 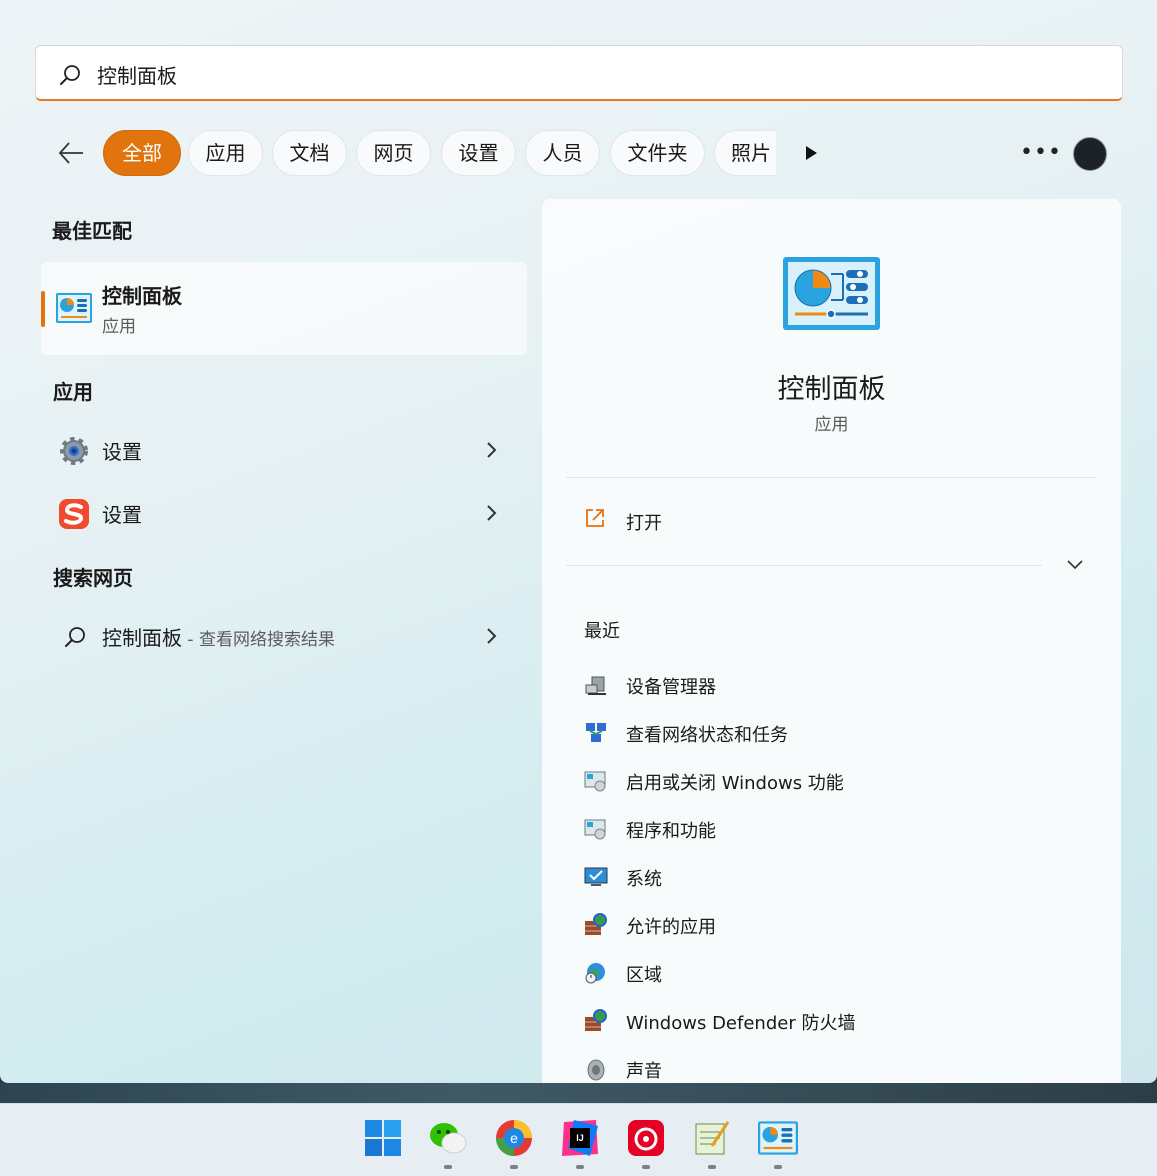 What do you see at coordinates (671, 831) in the screenshot?
I see `recent-item-label: 程序和功能` at bounding box center [671, 831].